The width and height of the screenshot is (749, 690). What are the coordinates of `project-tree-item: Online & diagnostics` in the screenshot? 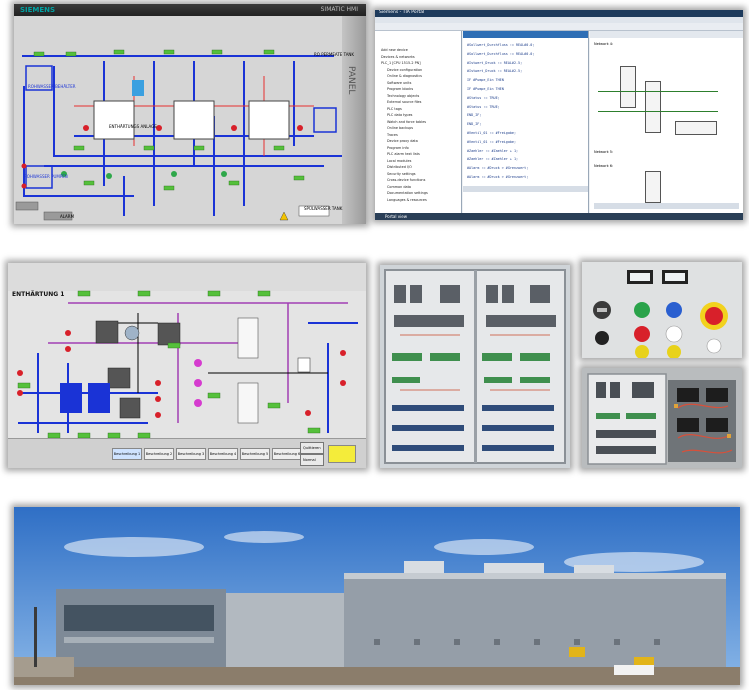 It's located at (403, 76).